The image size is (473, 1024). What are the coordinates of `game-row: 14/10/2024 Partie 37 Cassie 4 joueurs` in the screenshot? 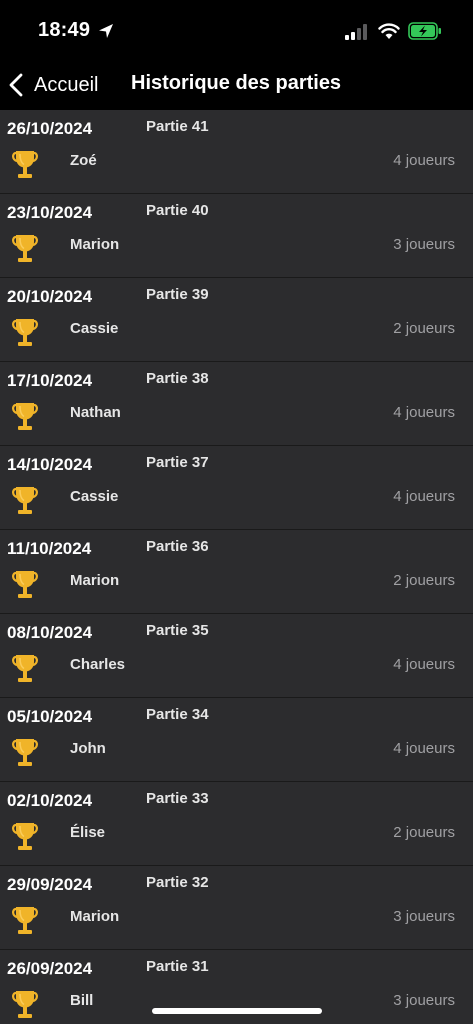 It's located at (236, 488).